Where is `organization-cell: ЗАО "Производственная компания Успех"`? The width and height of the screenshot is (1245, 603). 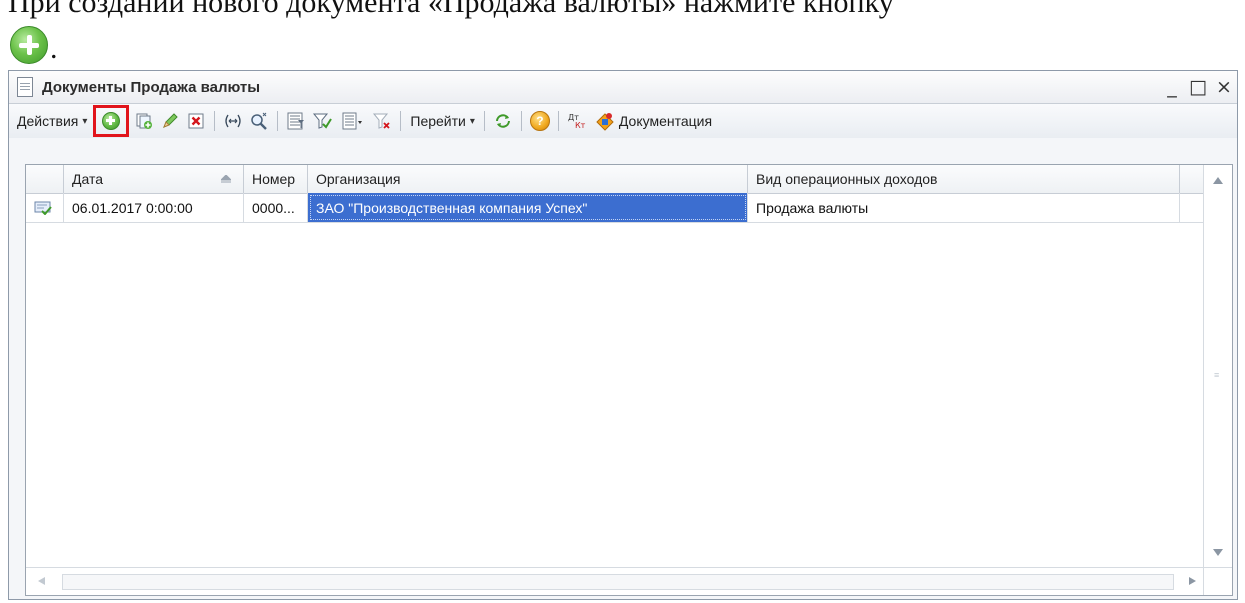
organization-cell: ЗАО "Производственная компания Успех" is located at coordinates (528, 207).